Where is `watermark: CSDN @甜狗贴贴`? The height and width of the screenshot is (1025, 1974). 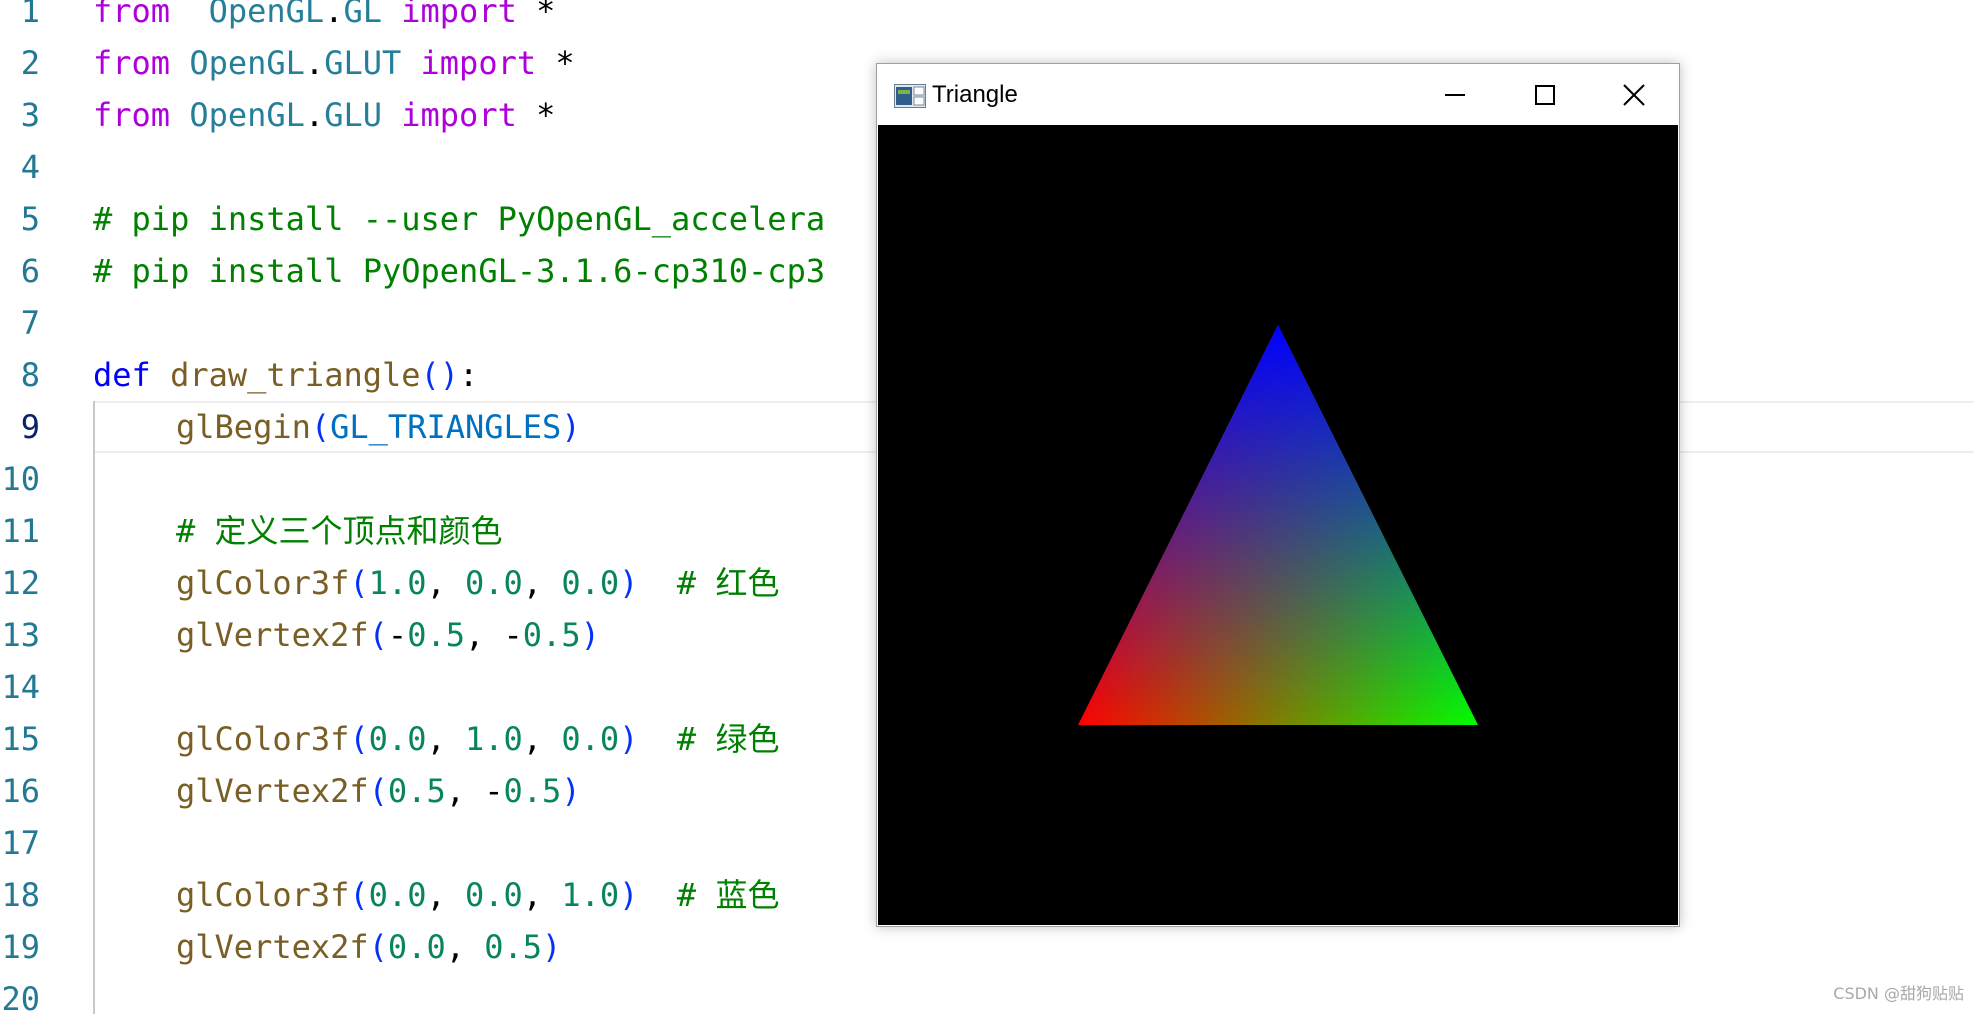 watermark: CSDN @甜狗贴贴 is located at coordinates (1898, 993).